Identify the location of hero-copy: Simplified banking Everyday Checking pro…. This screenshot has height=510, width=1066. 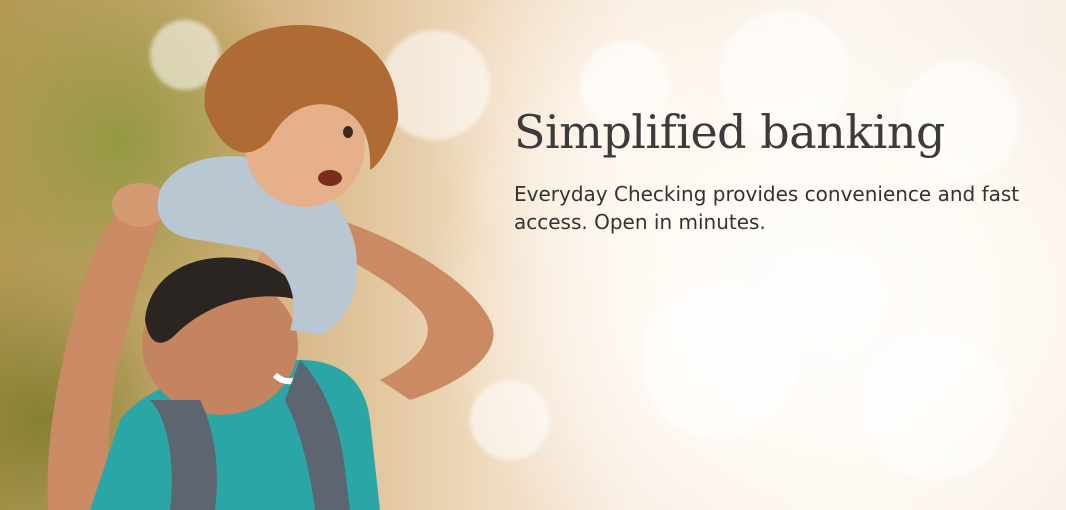
(779, 170).